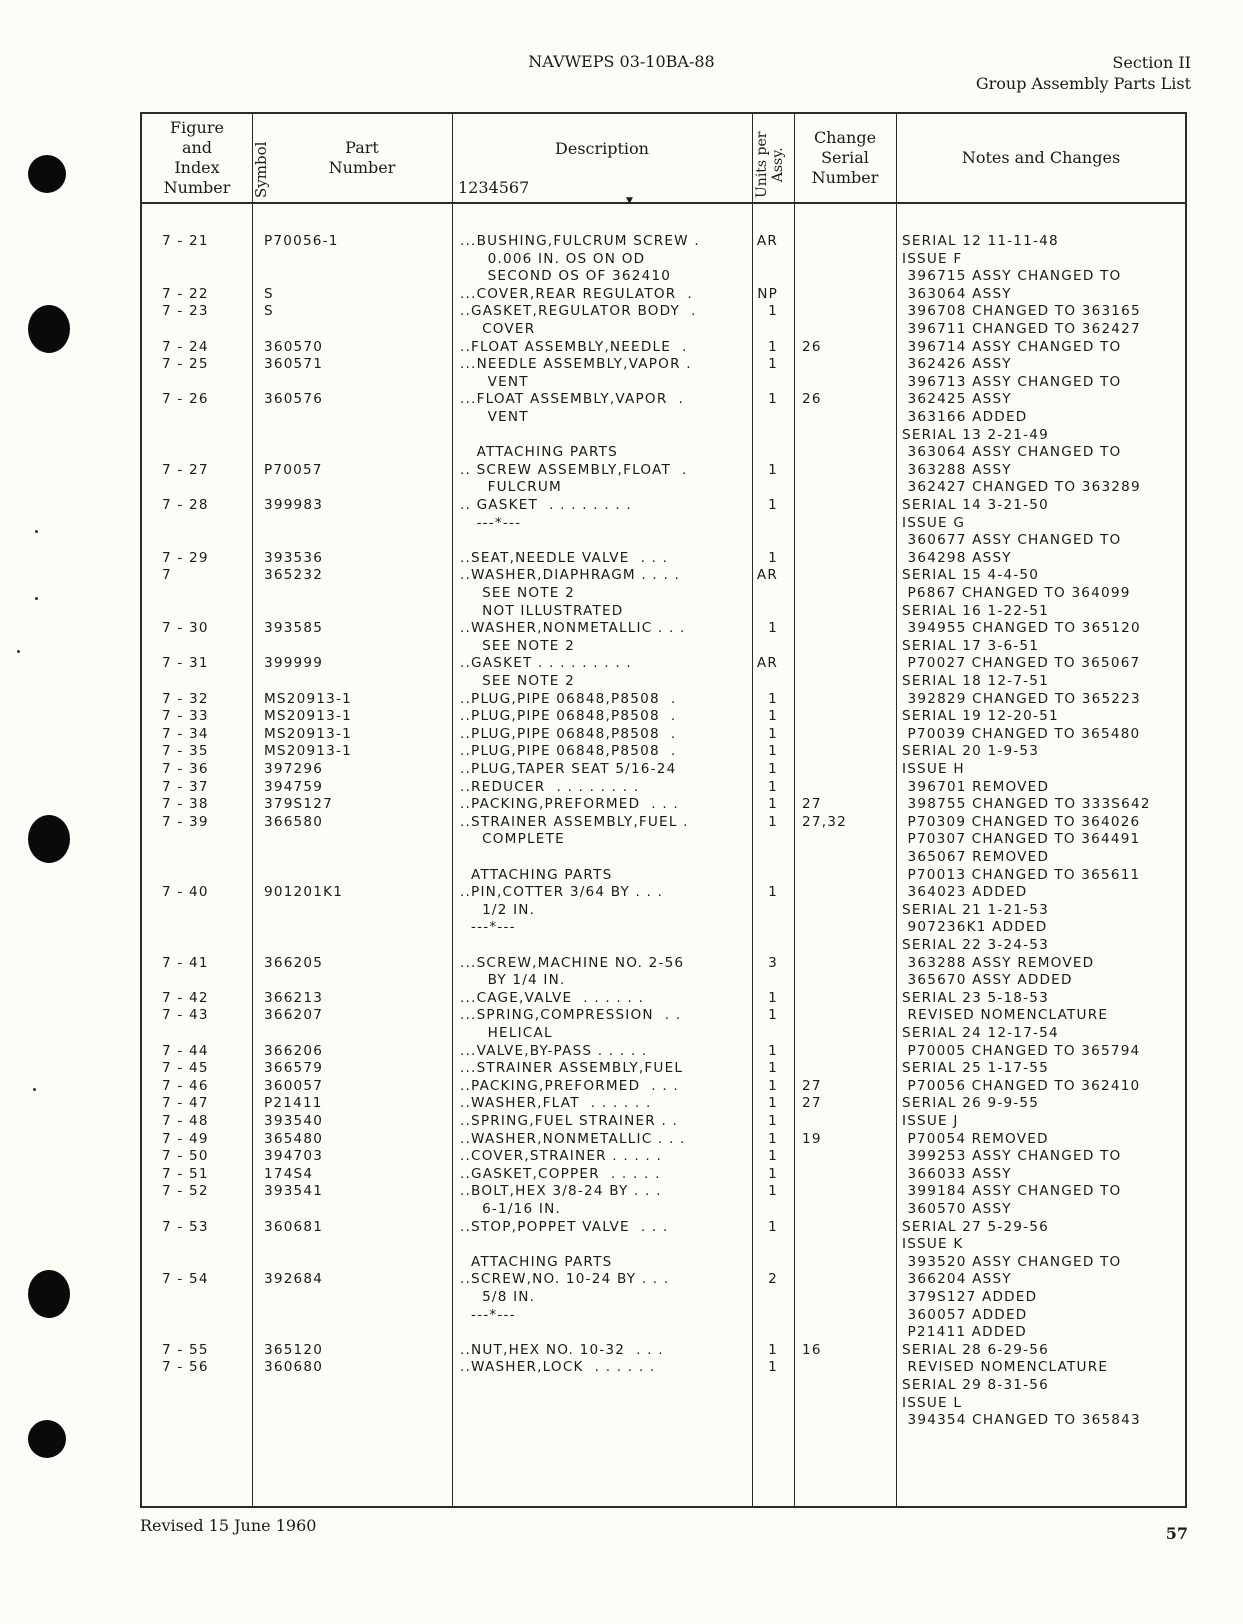 The height and width of the screenshot is (1624, 1243). Describe the element at coordinates (1012, 346) in the screenshot. I see `note-line: 396714 ASSY CHANGED TO` at that location.